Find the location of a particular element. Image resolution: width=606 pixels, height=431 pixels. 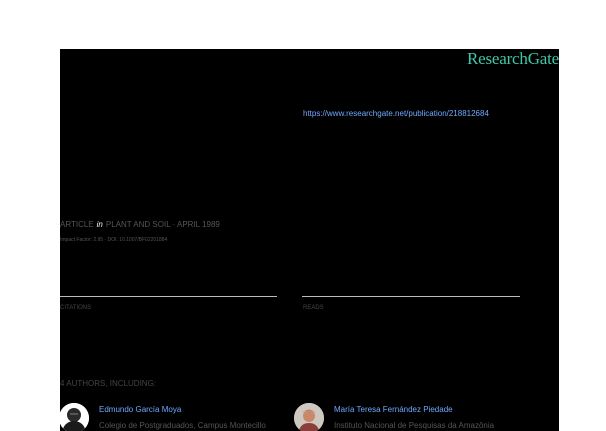

article-prefix: ARTICLE is located at coordinates (77, 224).